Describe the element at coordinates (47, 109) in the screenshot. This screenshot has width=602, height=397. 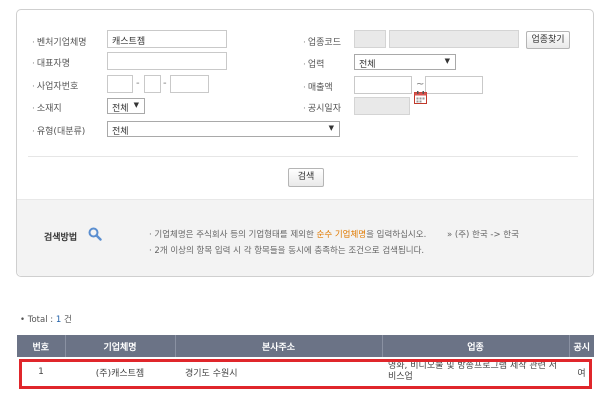
I see `location-label: · 소재지` at that location.